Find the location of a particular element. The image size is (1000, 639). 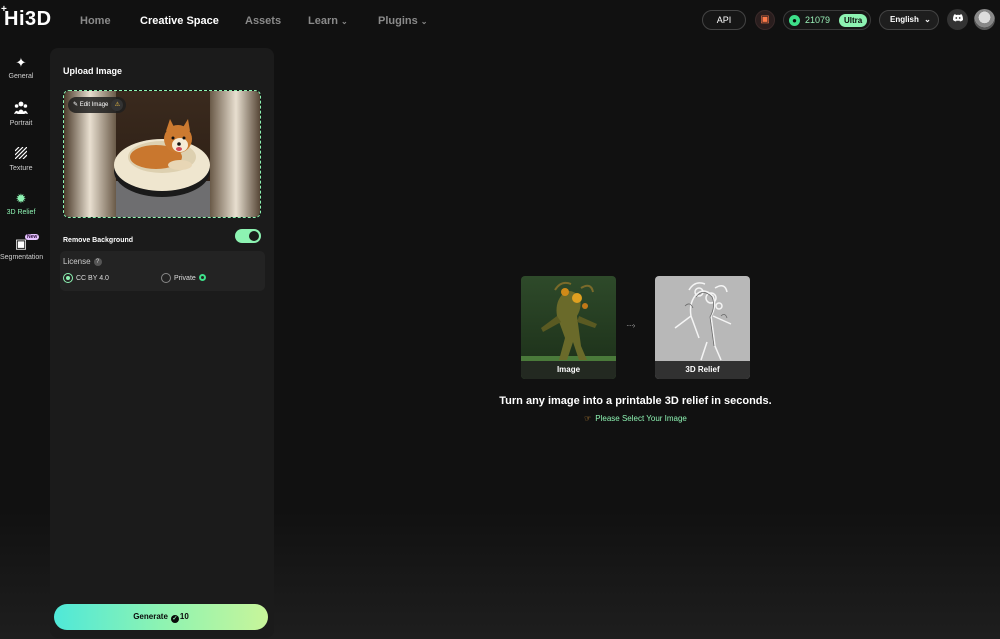

logo-text: Hi3D is located at coordinates (28, 19).